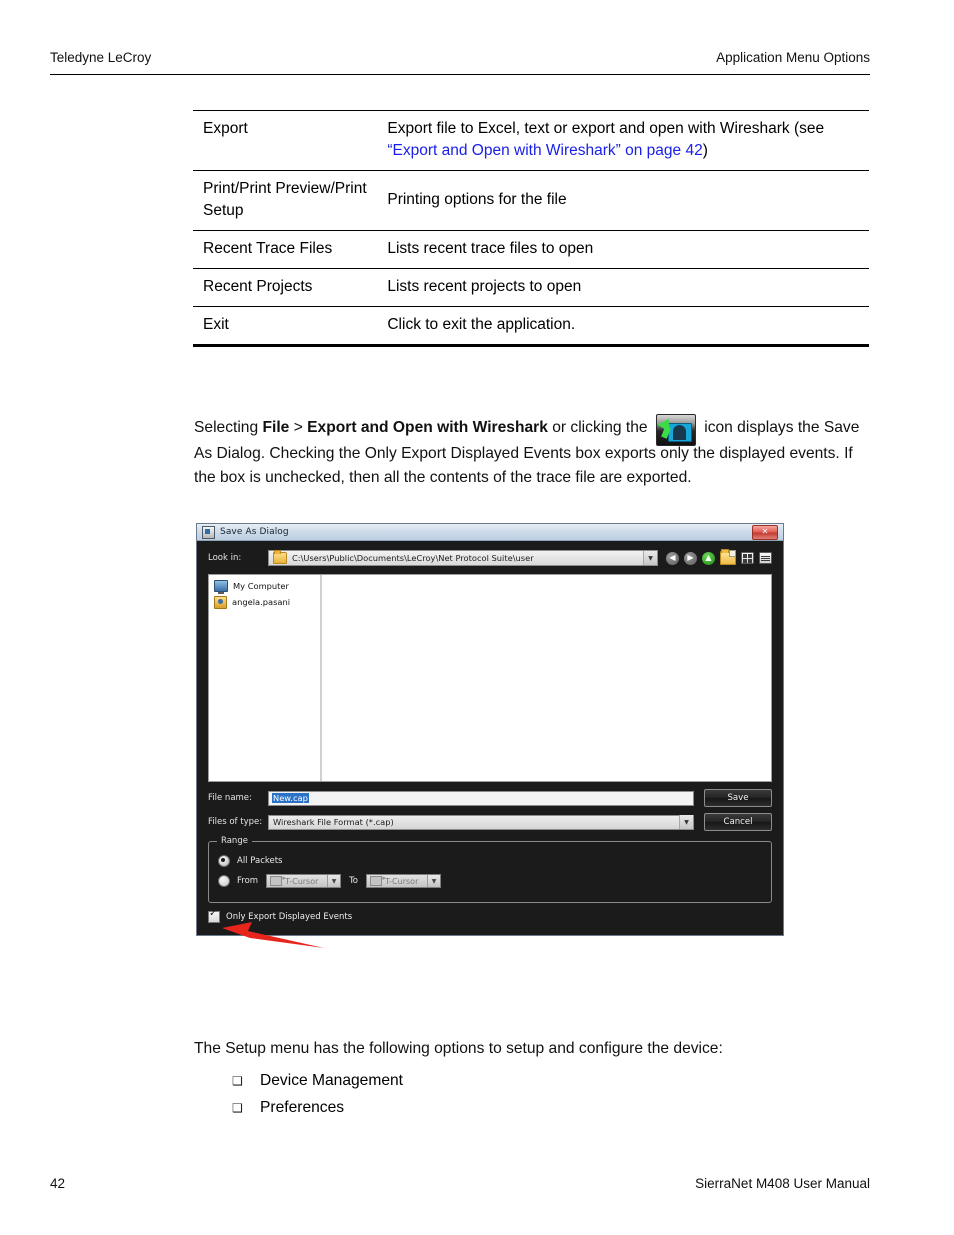 The width and height of the screenshot is (954, 1235). I want to click on menu-path-file: File, so click(276, 427).